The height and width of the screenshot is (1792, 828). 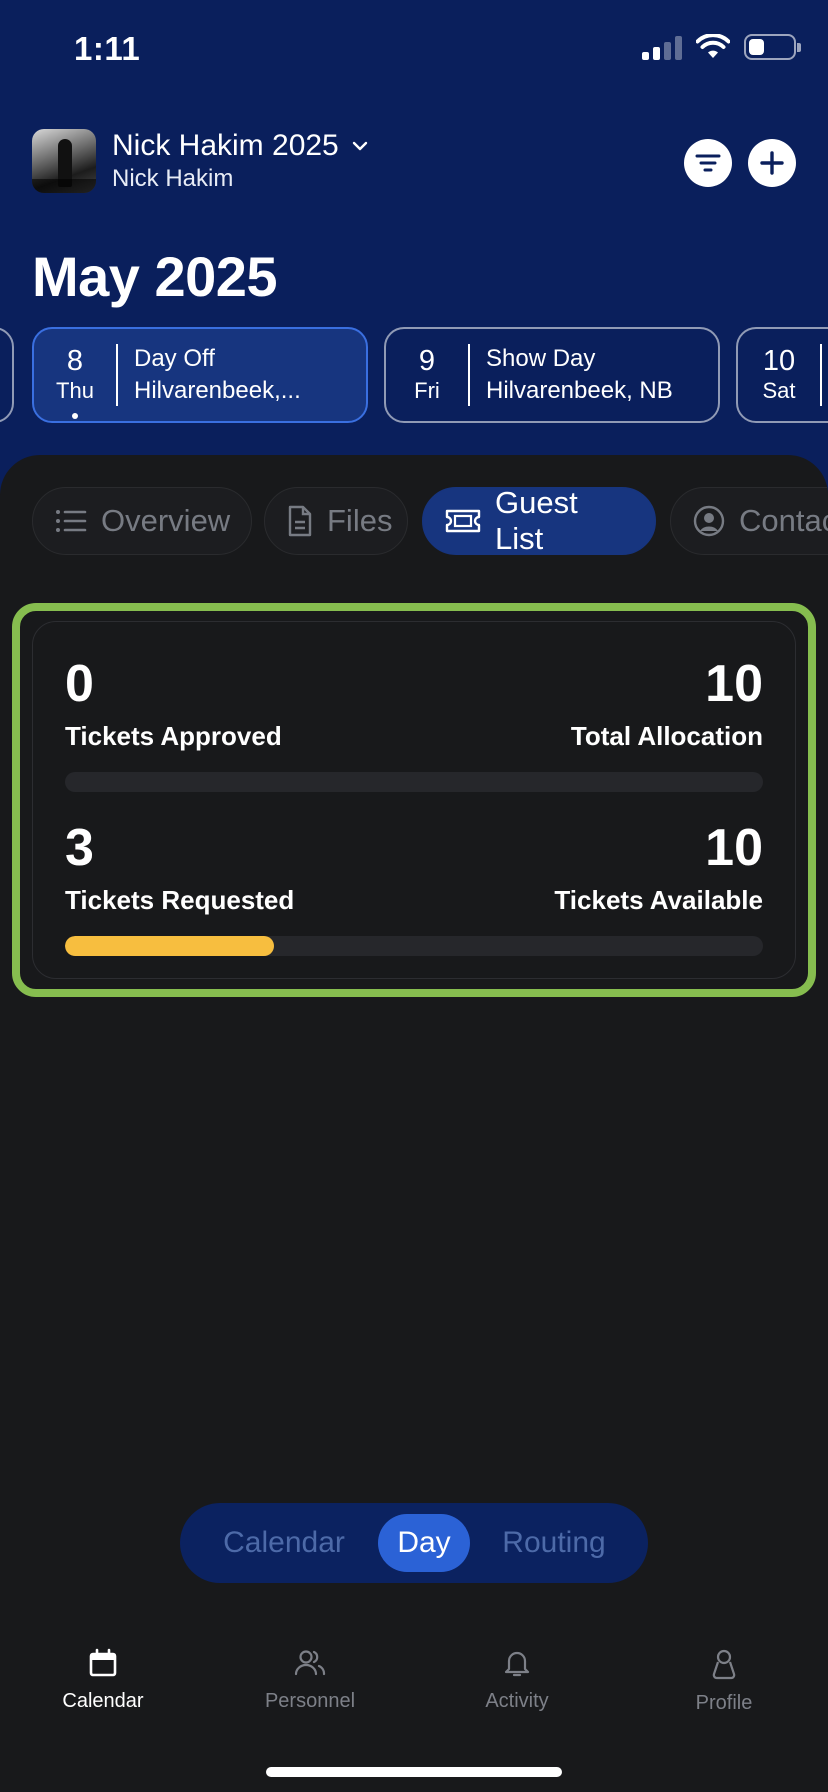 I want to click on person-icon, so click(x=724, y=1664).